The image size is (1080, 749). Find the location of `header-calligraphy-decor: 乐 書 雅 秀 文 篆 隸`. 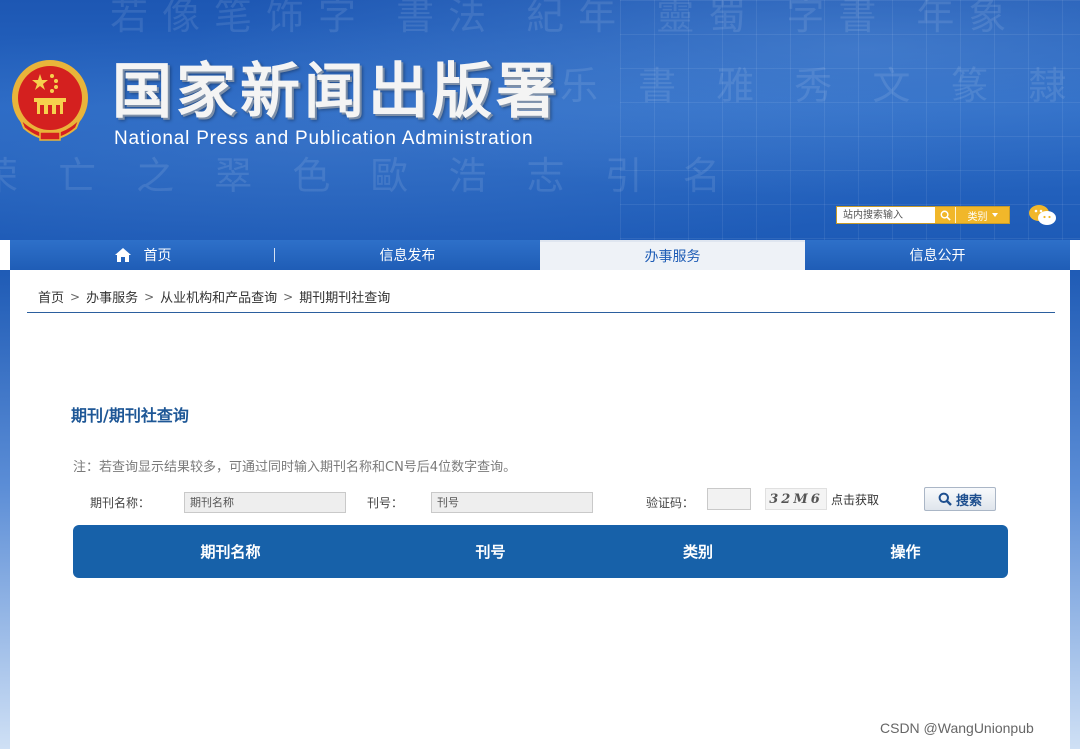

header-calligraphy-decor: 乐 書 雅 秀 文 篆 隸 is located at coordinates (820, 86).